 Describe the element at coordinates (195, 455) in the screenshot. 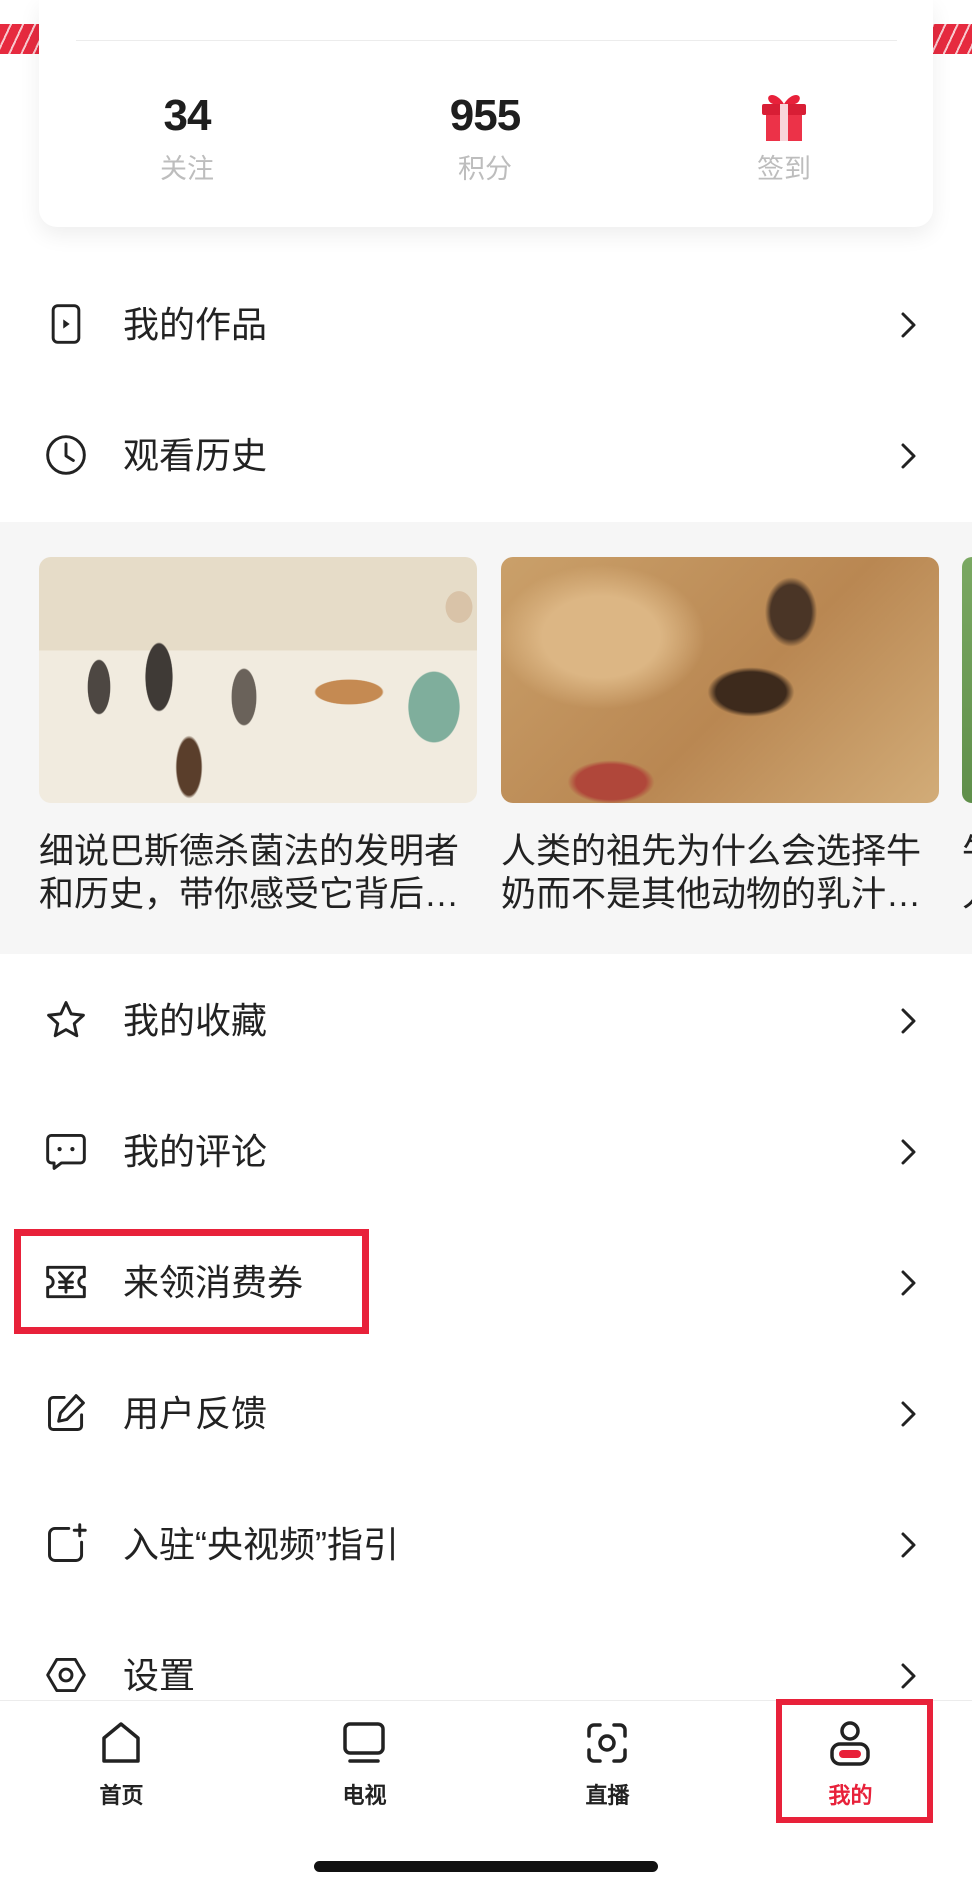

I see `menu-item-label: 观看历史` at that location.